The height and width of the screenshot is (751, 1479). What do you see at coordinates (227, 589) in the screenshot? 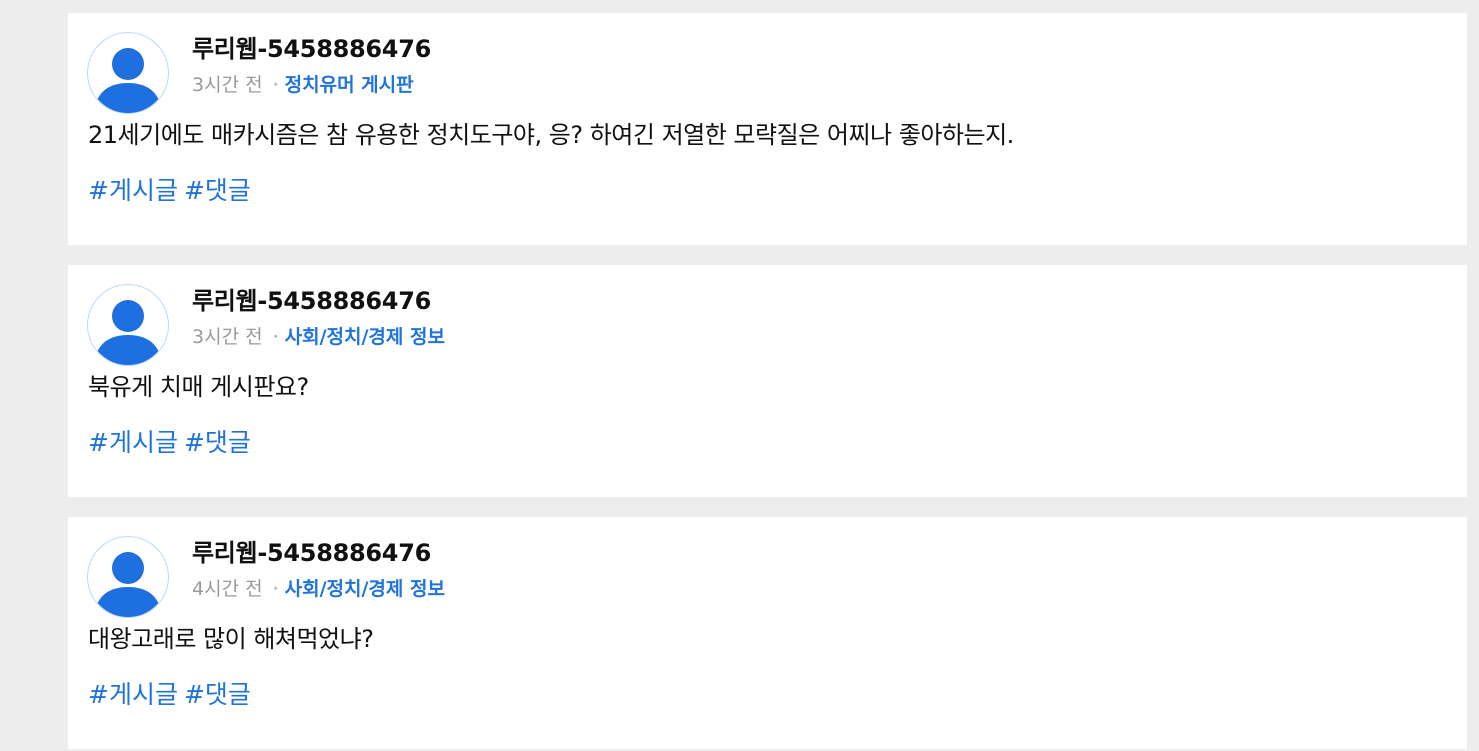
I see `post-time: 4시간 전` at bounding box center [227, 589].